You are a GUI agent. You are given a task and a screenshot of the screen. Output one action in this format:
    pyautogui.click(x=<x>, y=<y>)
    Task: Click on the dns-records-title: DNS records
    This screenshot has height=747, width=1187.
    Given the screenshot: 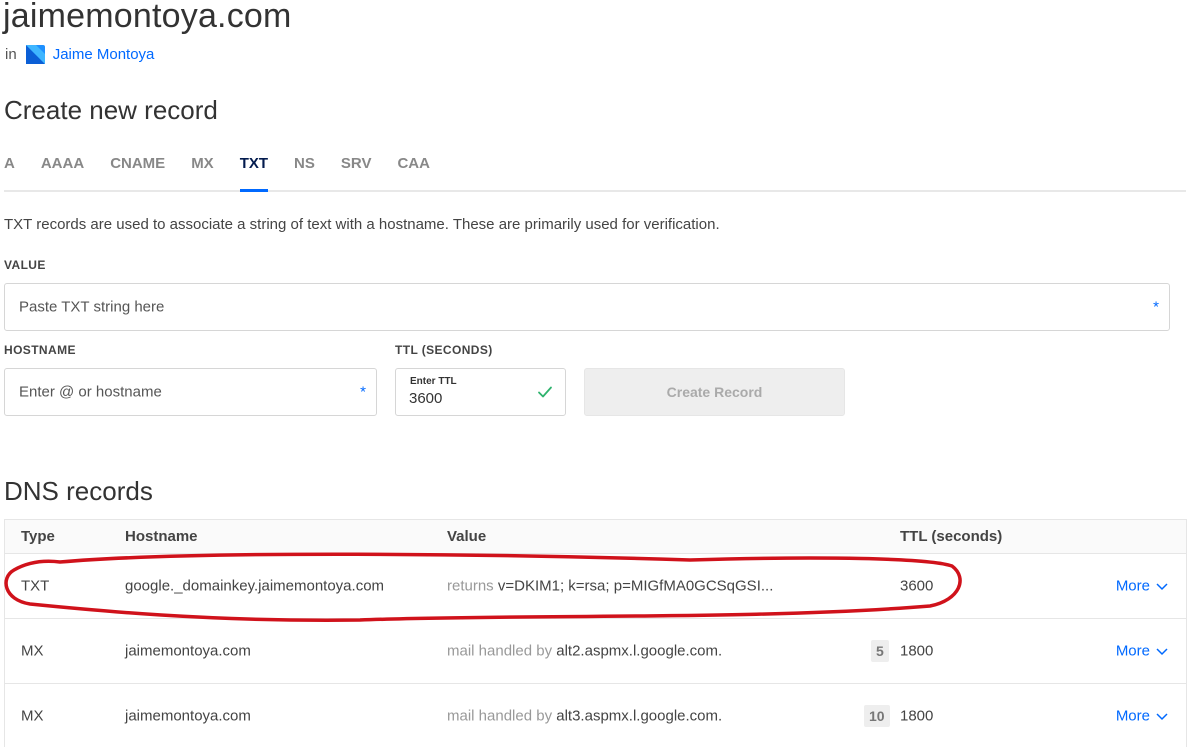 What is the action you would take?
    pyautogui.click(x=78, y=491)
    